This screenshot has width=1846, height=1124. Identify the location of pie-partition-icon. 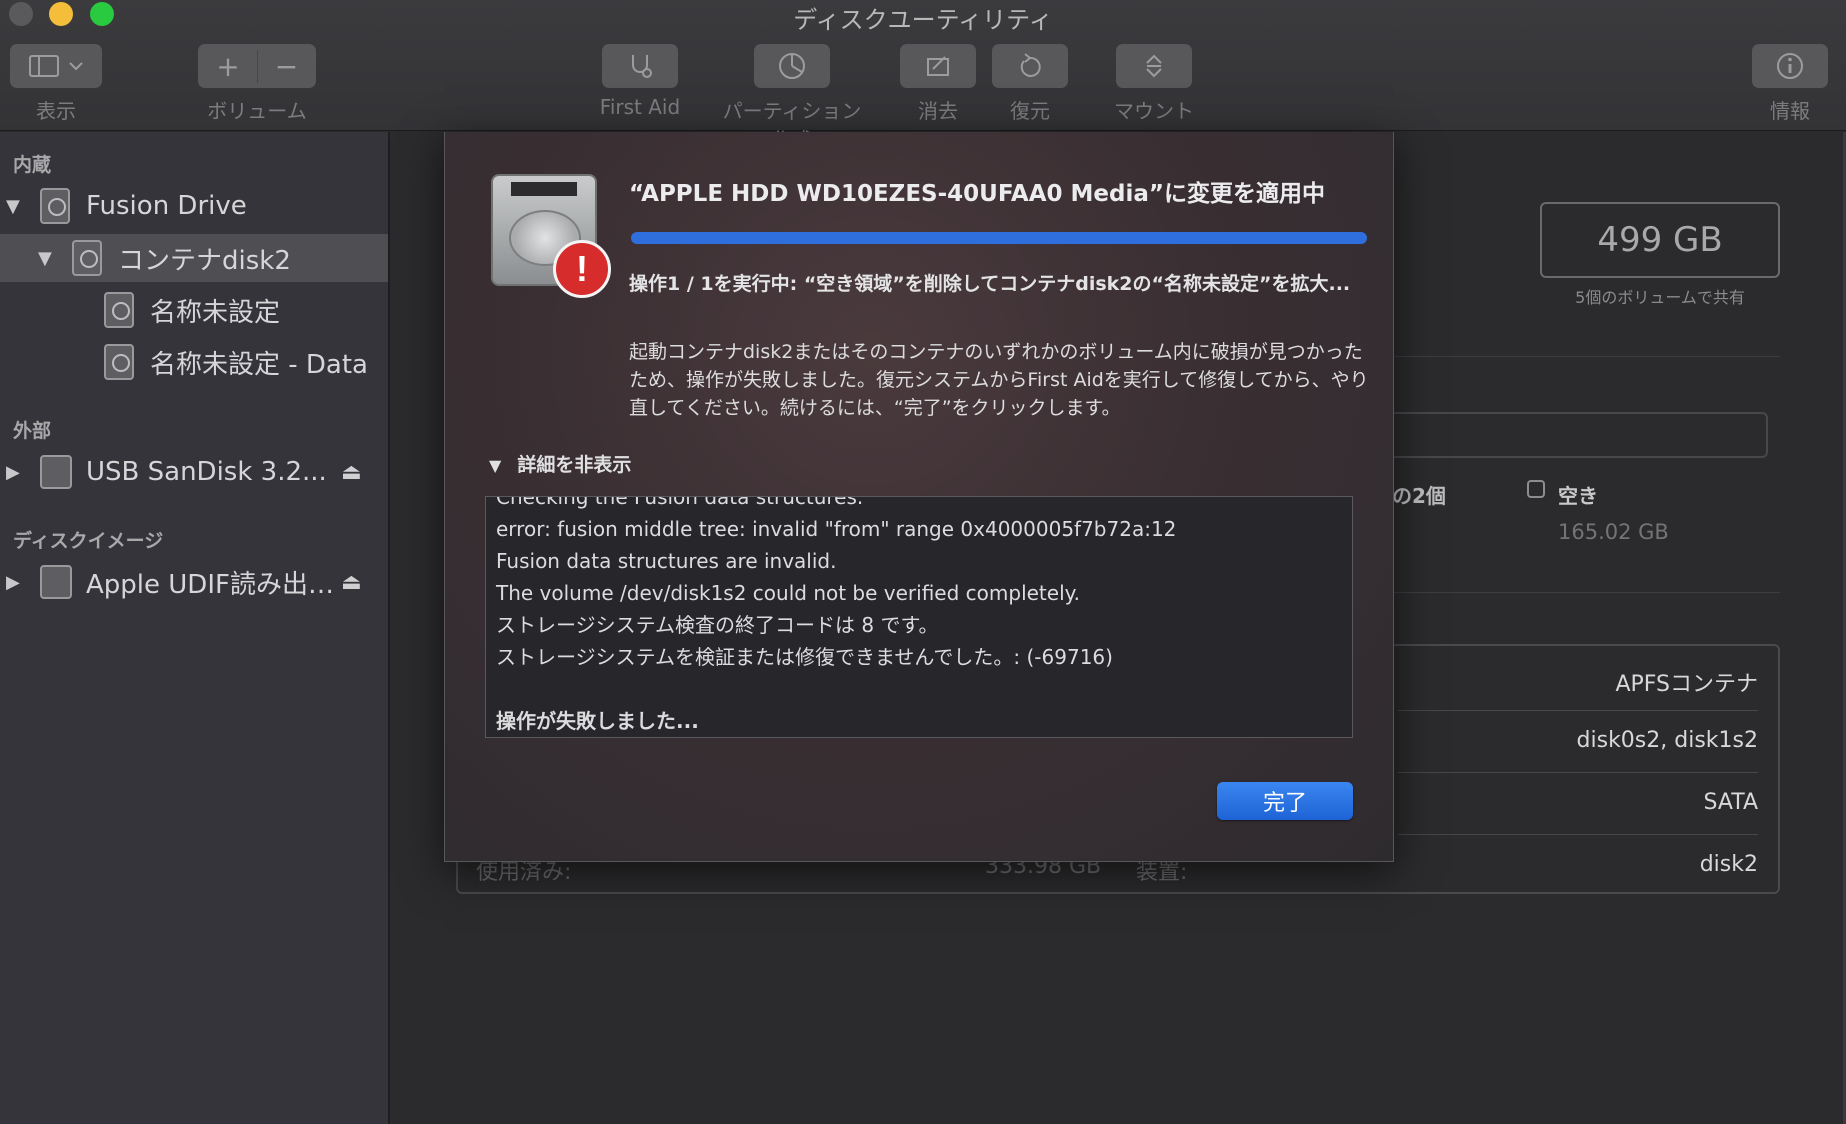
(792, 66).